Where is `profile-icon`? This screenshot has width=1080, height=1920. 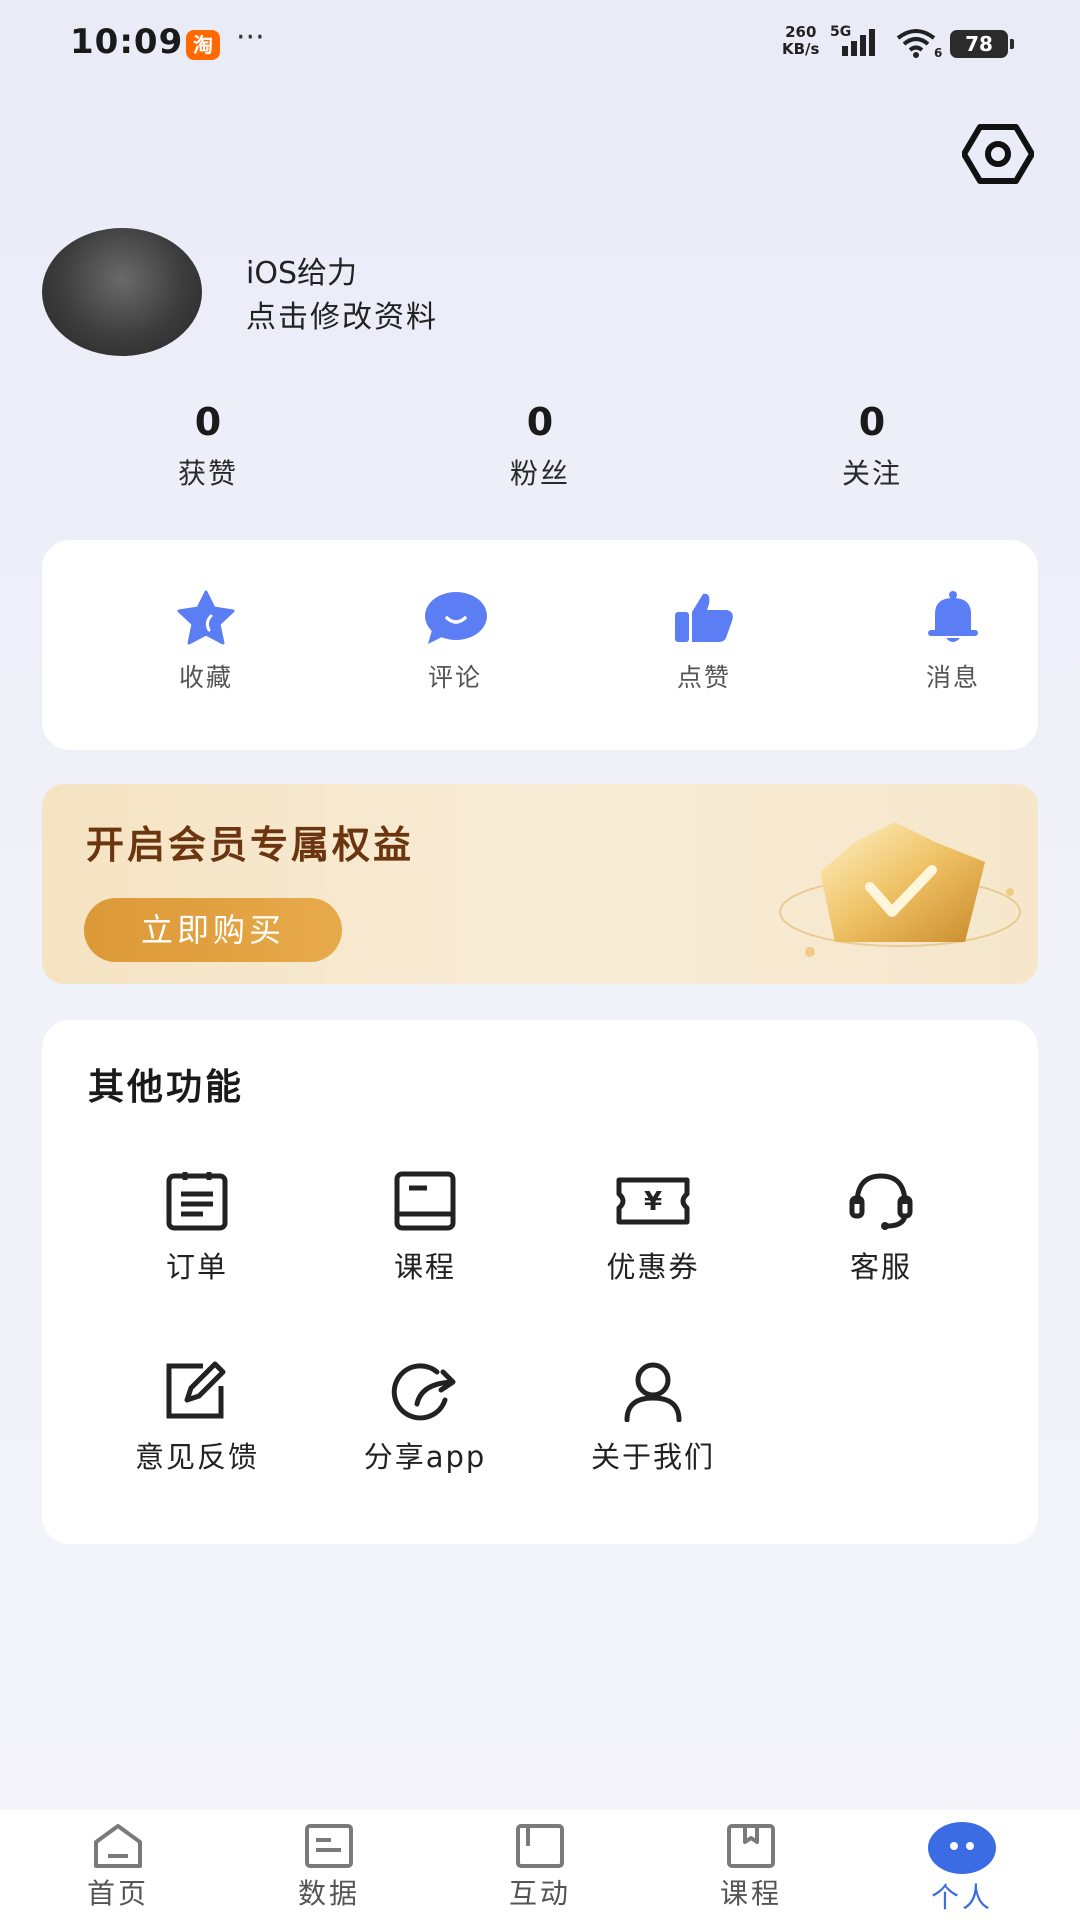
profile-icon is located at coordinates (962, 1848).